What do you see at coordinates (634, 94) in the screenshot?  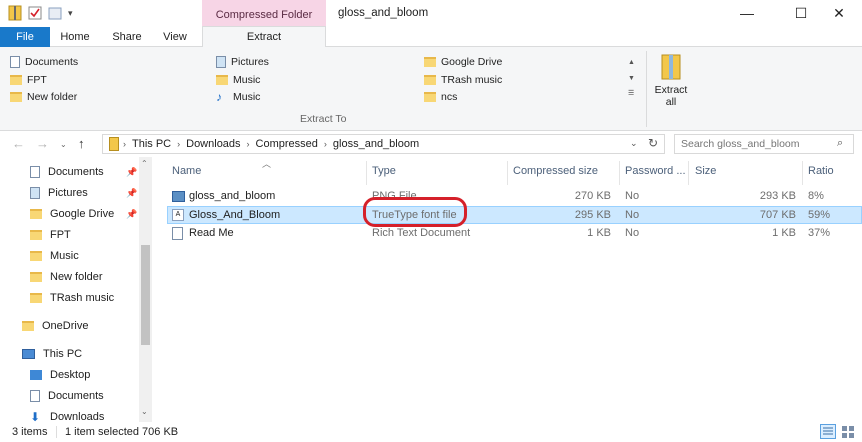 I see `gallery-more-icon: ☰` at bounding box center [634, 94].